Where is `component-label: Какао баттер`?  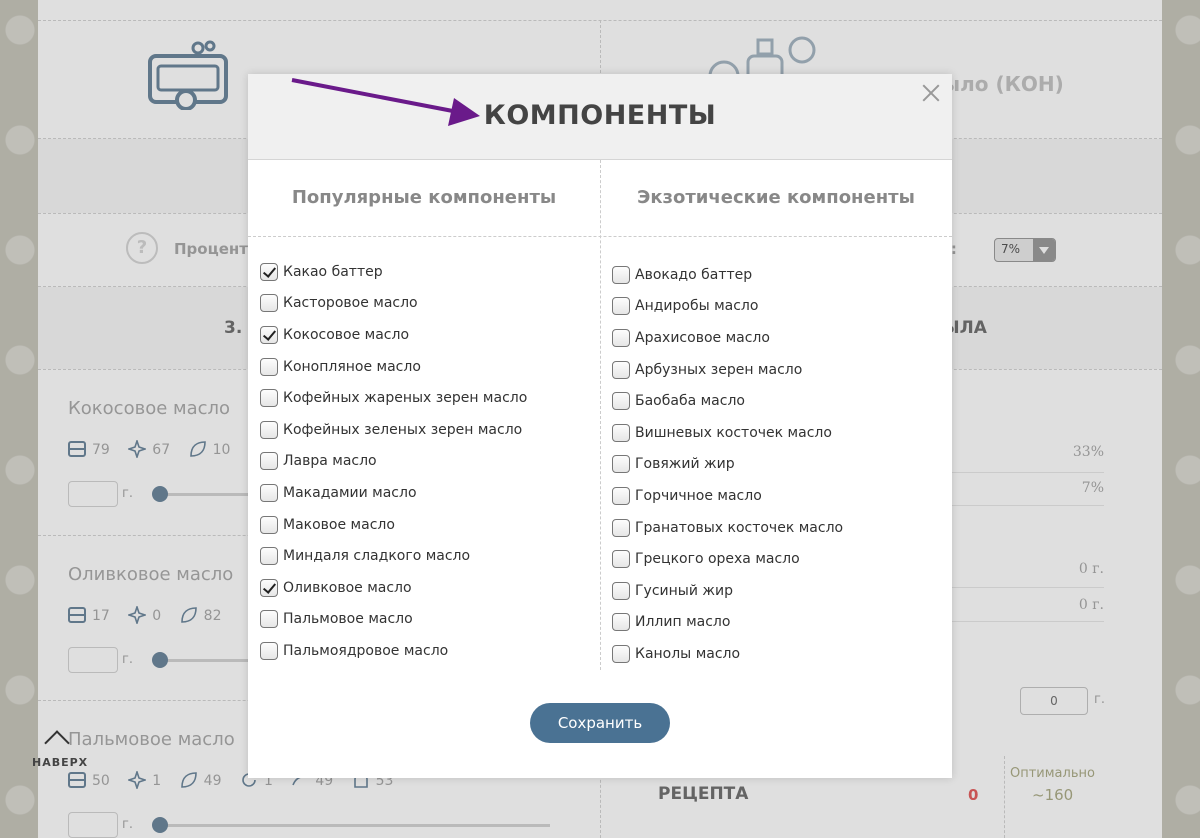 component-label: Какао баттер is located at coordinates (333, 271).